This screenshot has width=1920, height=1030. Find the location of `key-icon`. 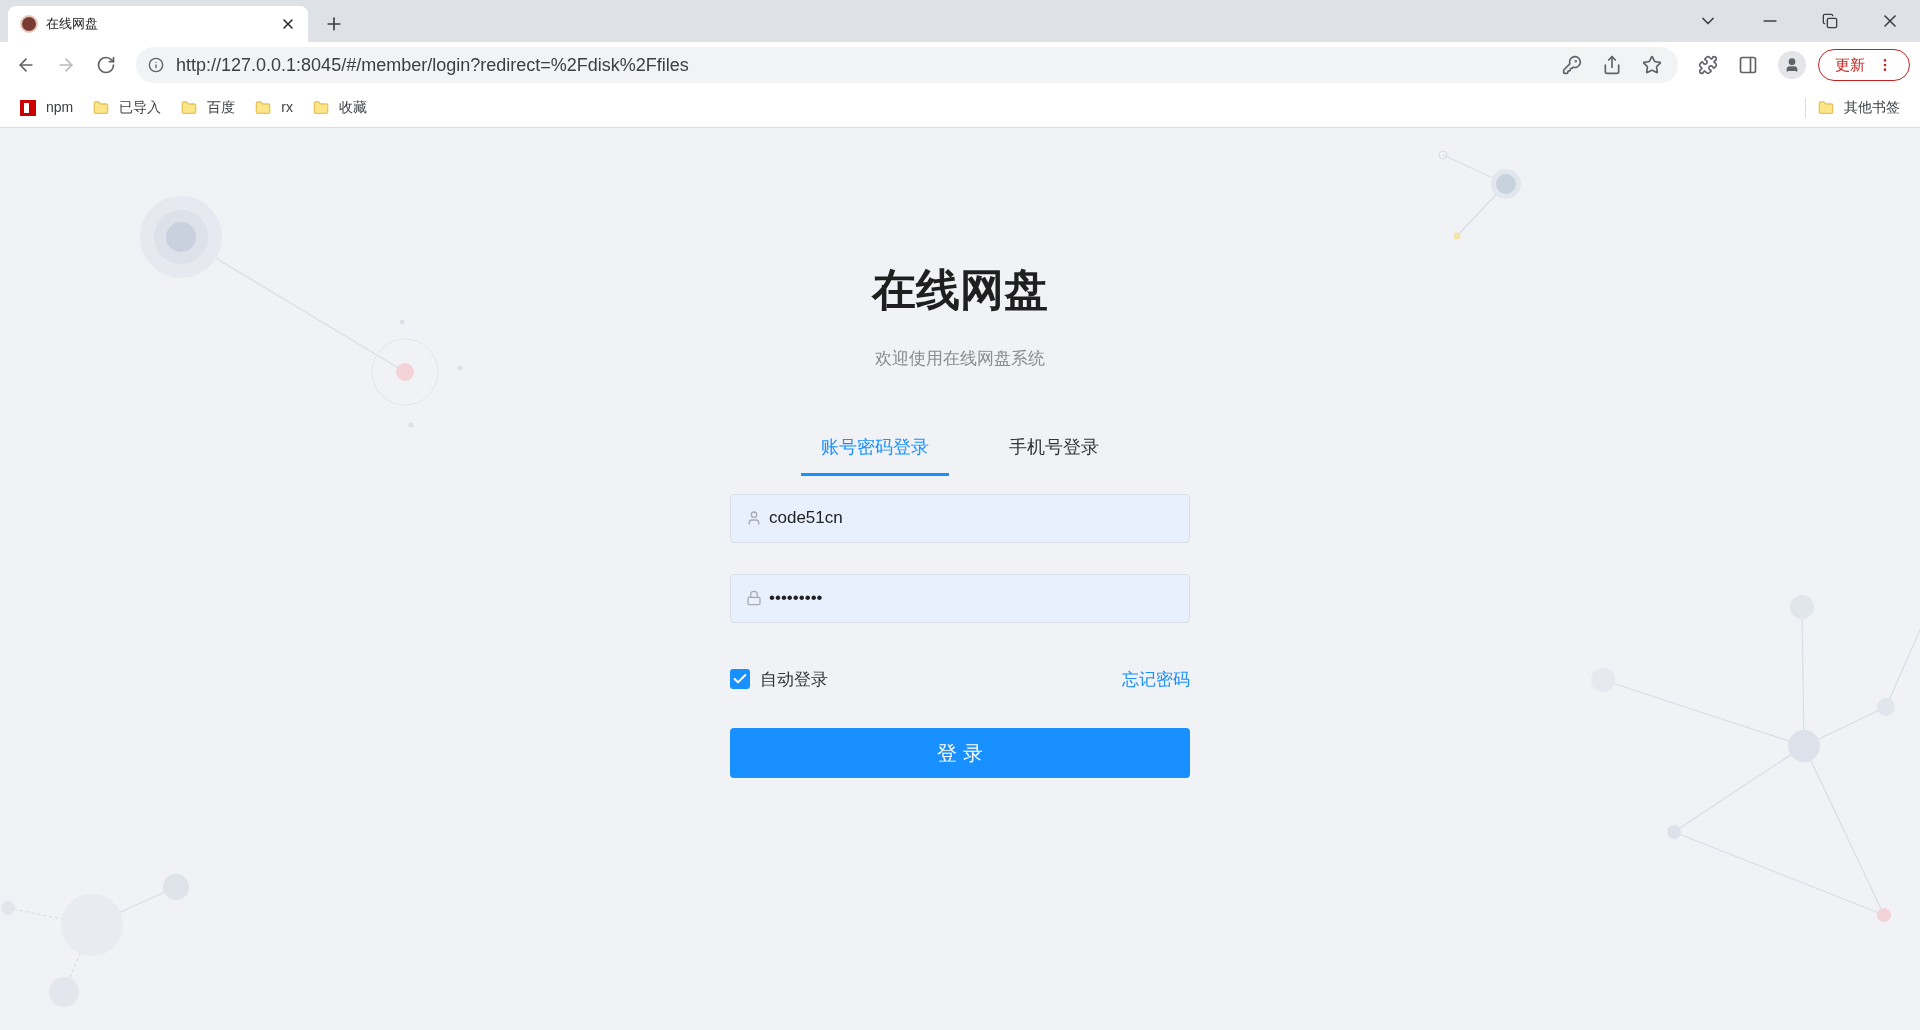

key-icon is located at coordinates (1572, 65).